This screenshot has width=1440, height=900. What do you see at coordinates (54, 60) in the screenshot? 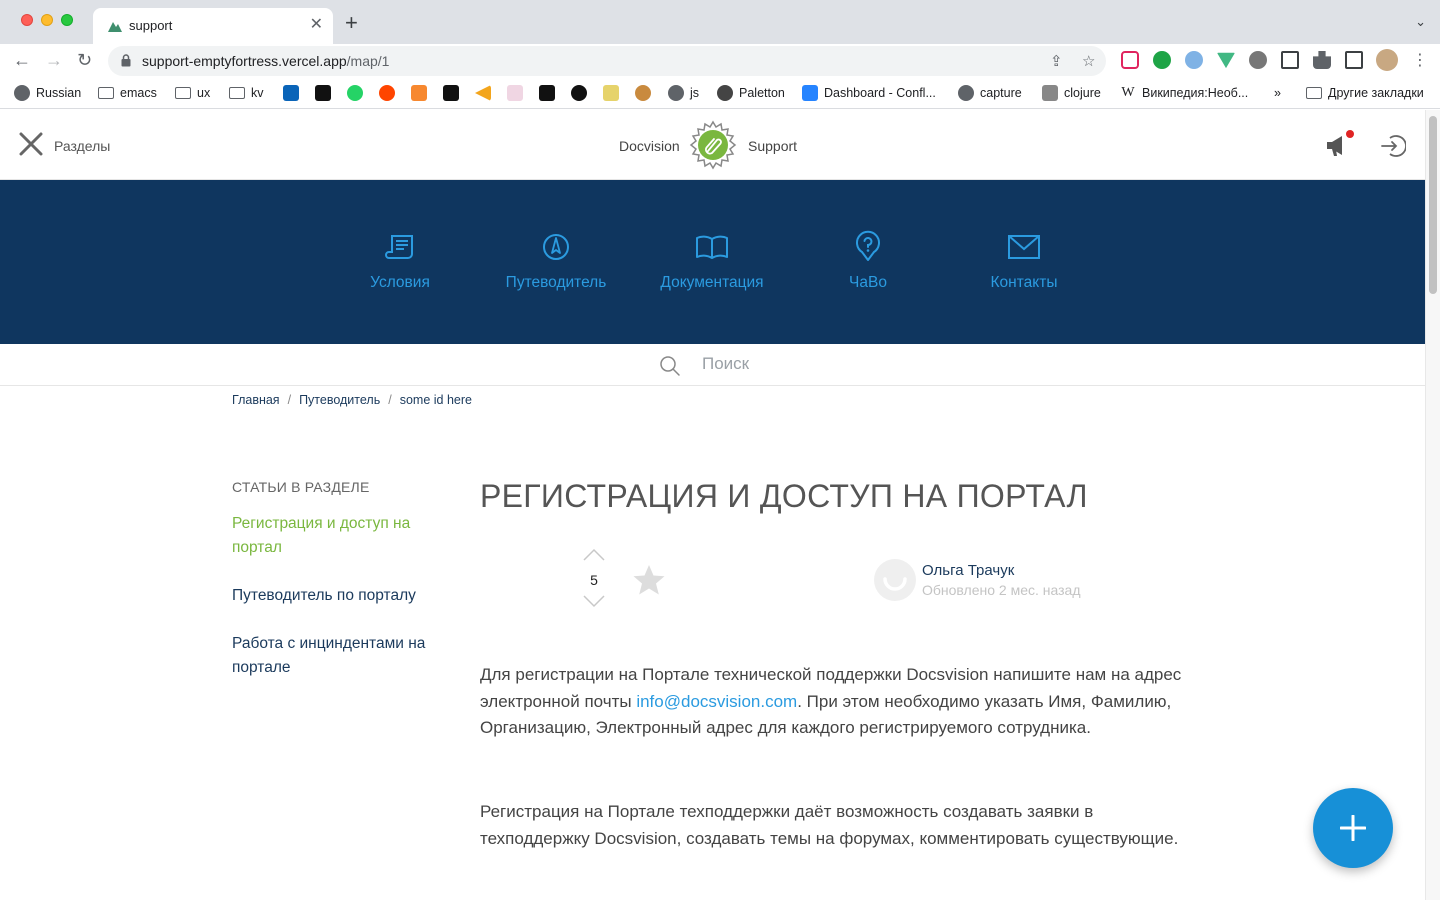
I see `forward-arrow-icon: →` at bounding box center [54, 60].